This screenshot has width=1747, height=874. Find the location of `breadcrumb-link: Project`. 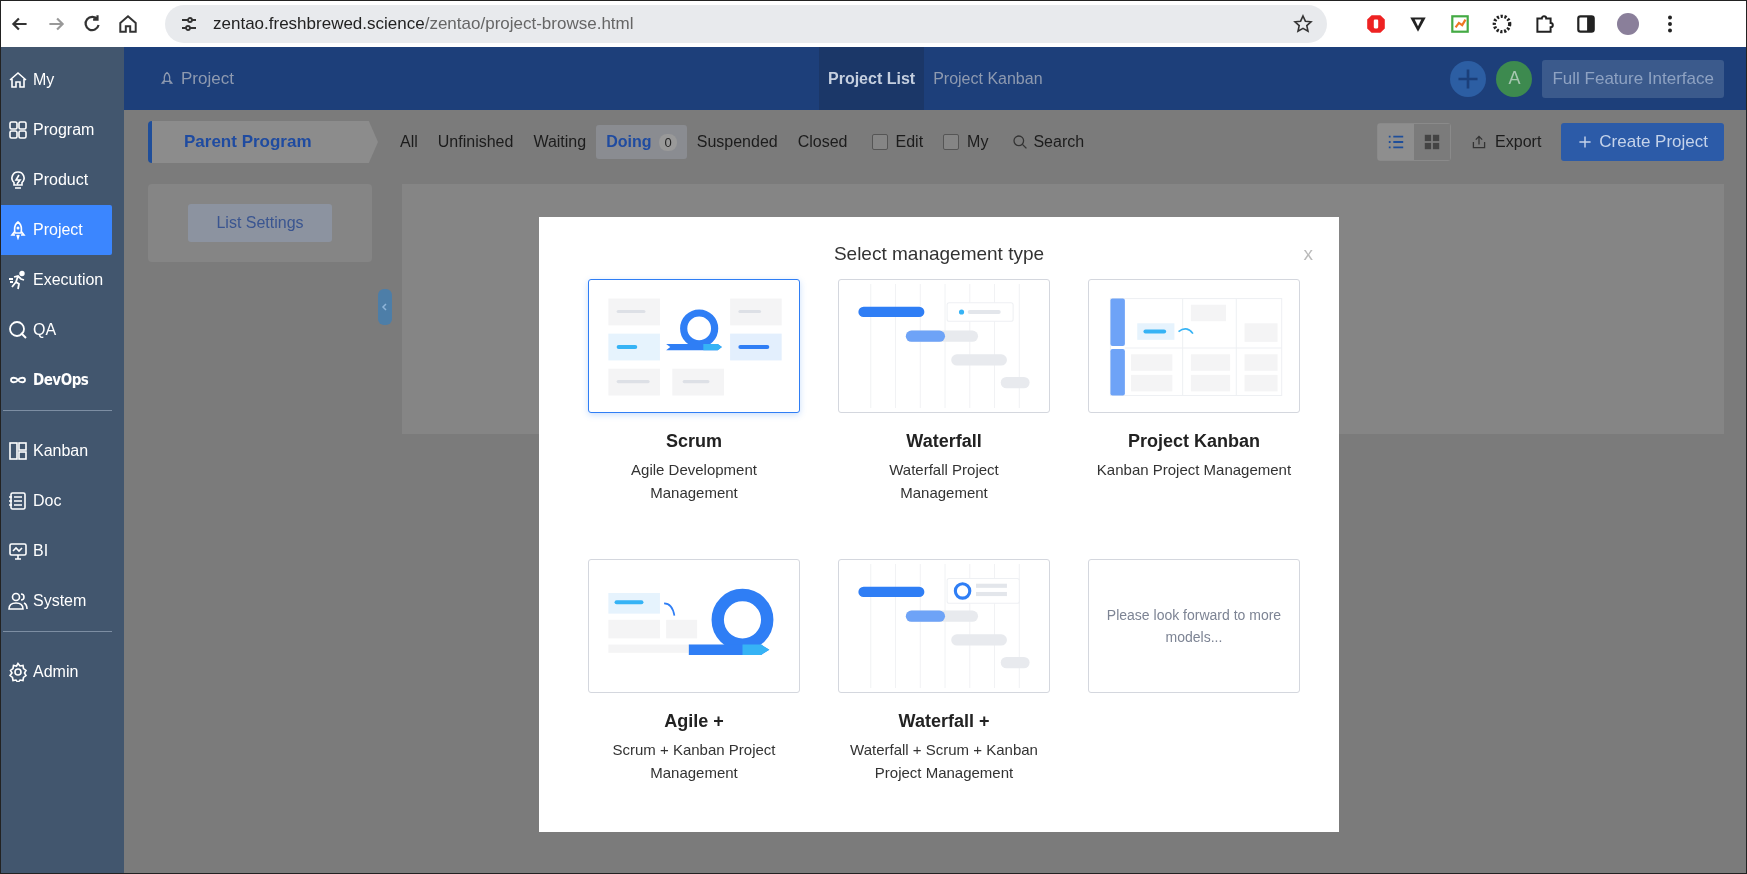

breadcrumb-link: Project is located at coordinates (196, 78).